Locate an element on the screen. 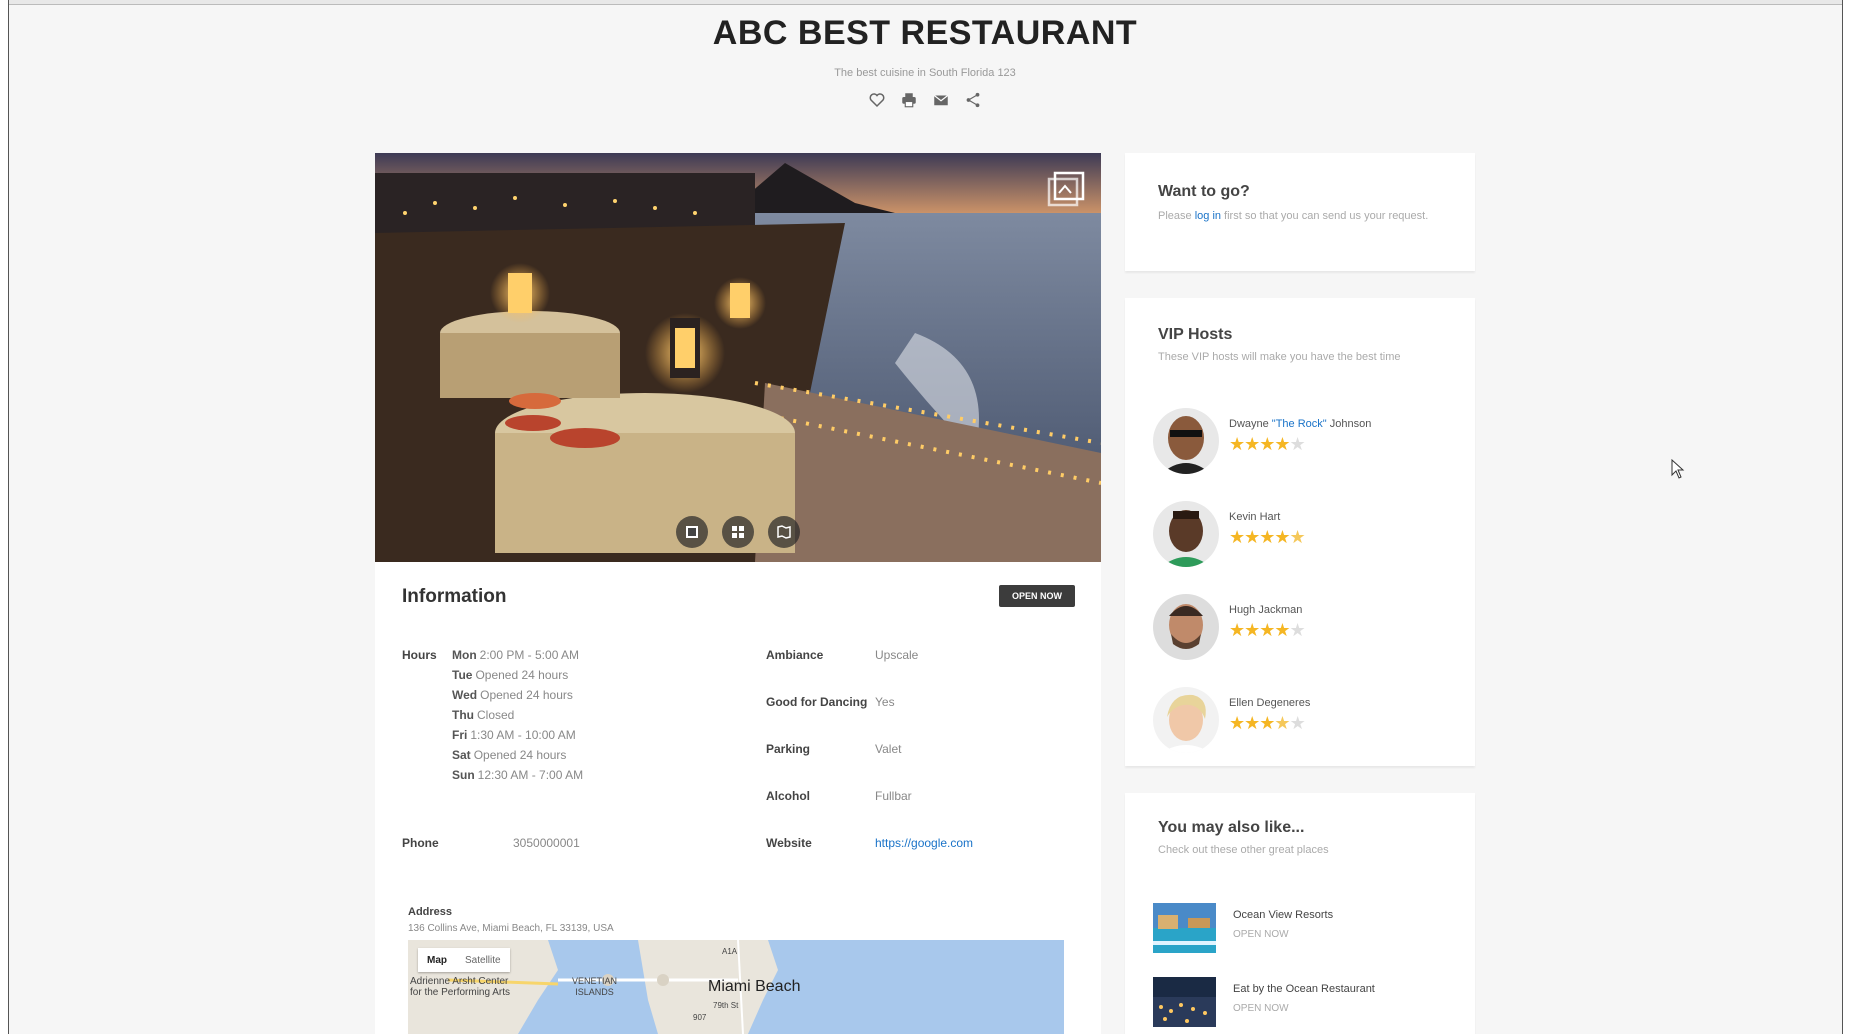  map-label-route: A1A is located at coordinates (730, 951).